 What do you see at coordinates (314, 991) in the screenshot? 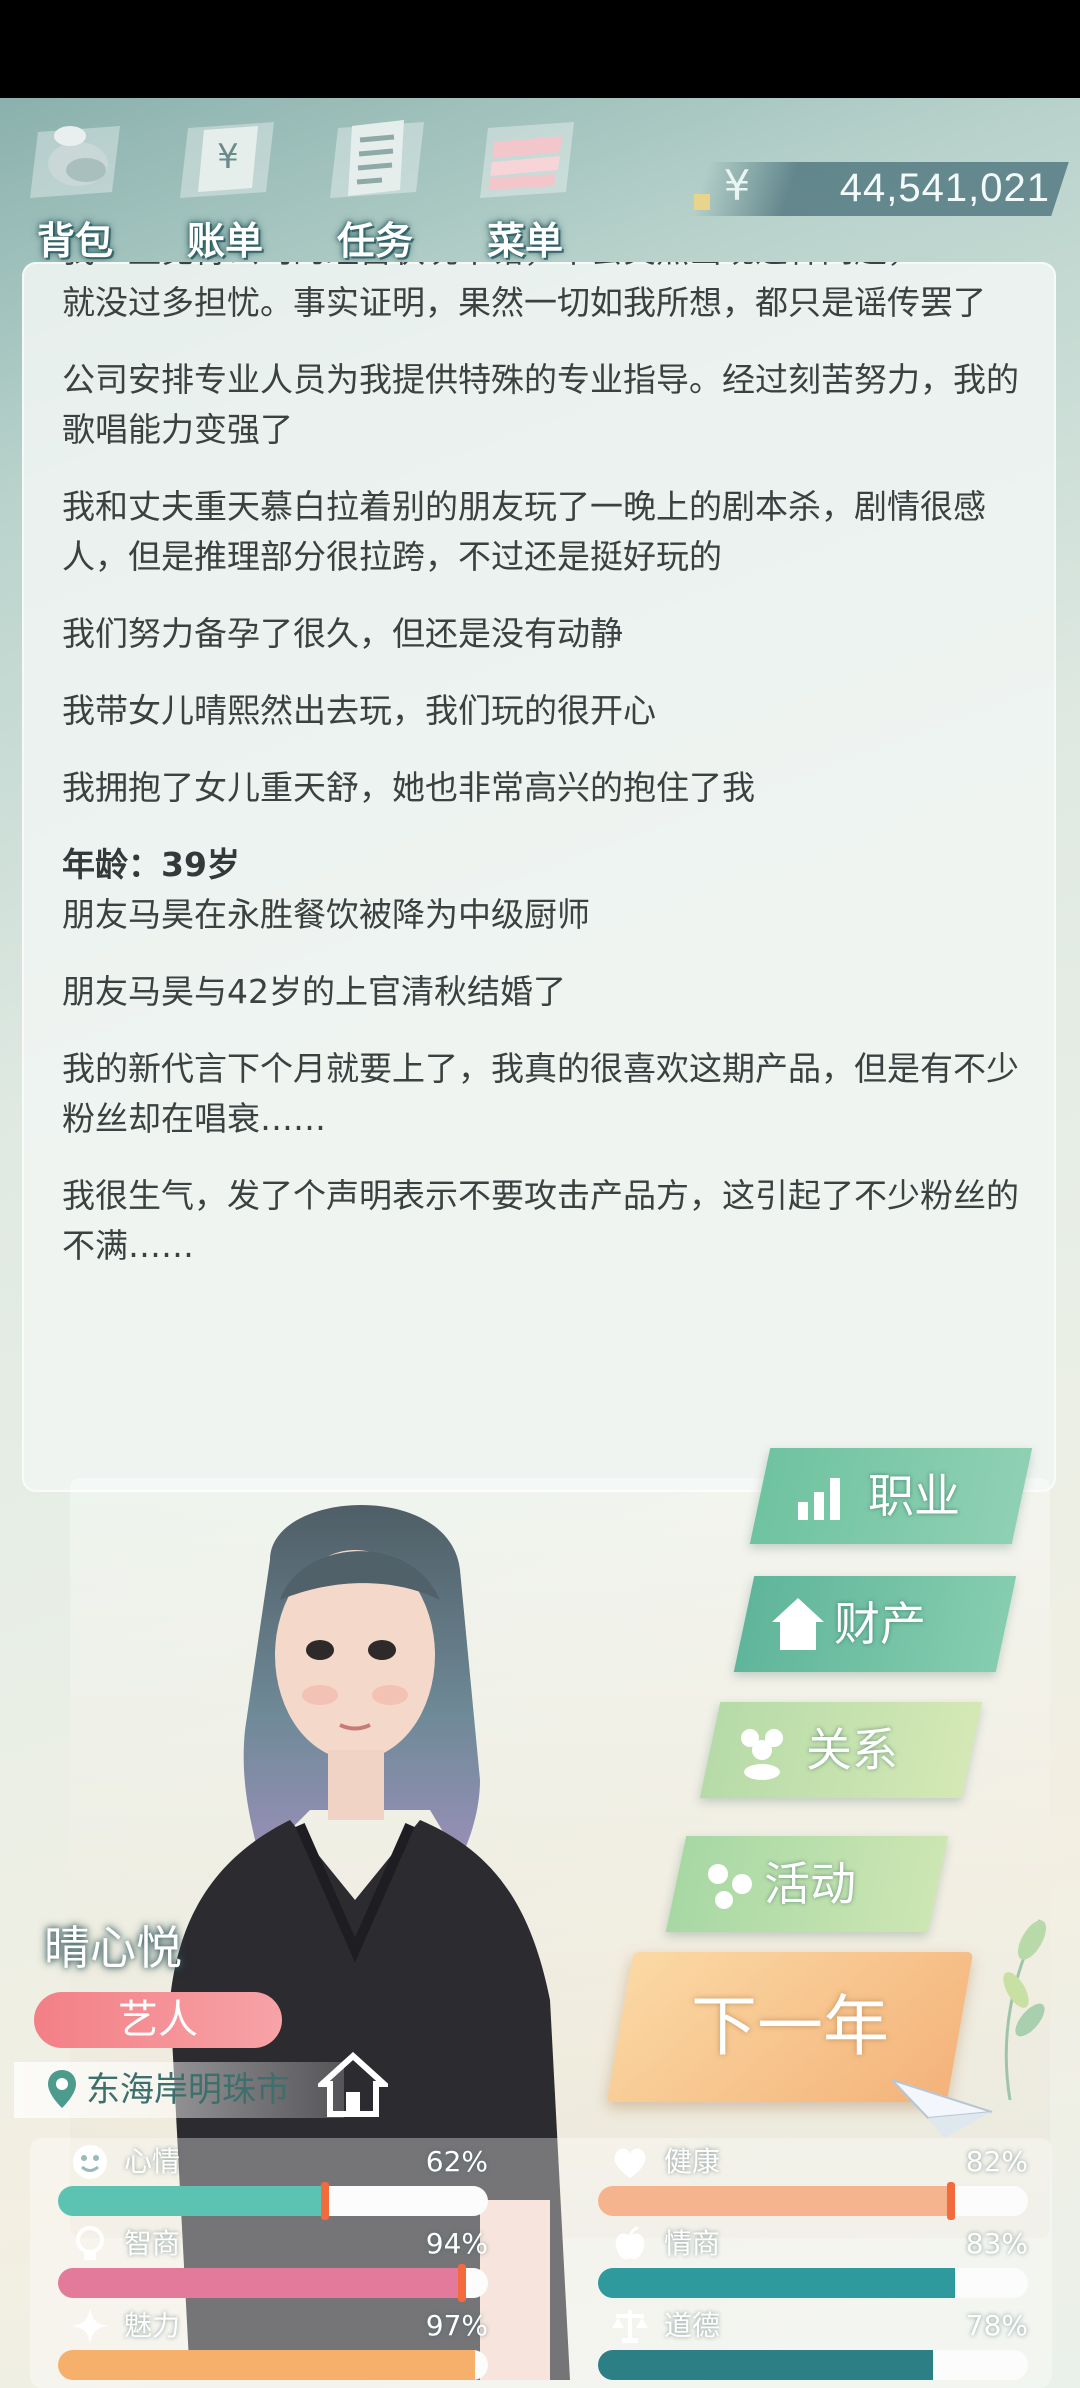
I see `log-entry: 朋友马昊与42岁的上官清秋结婚了` at bounding box center [314, 991].